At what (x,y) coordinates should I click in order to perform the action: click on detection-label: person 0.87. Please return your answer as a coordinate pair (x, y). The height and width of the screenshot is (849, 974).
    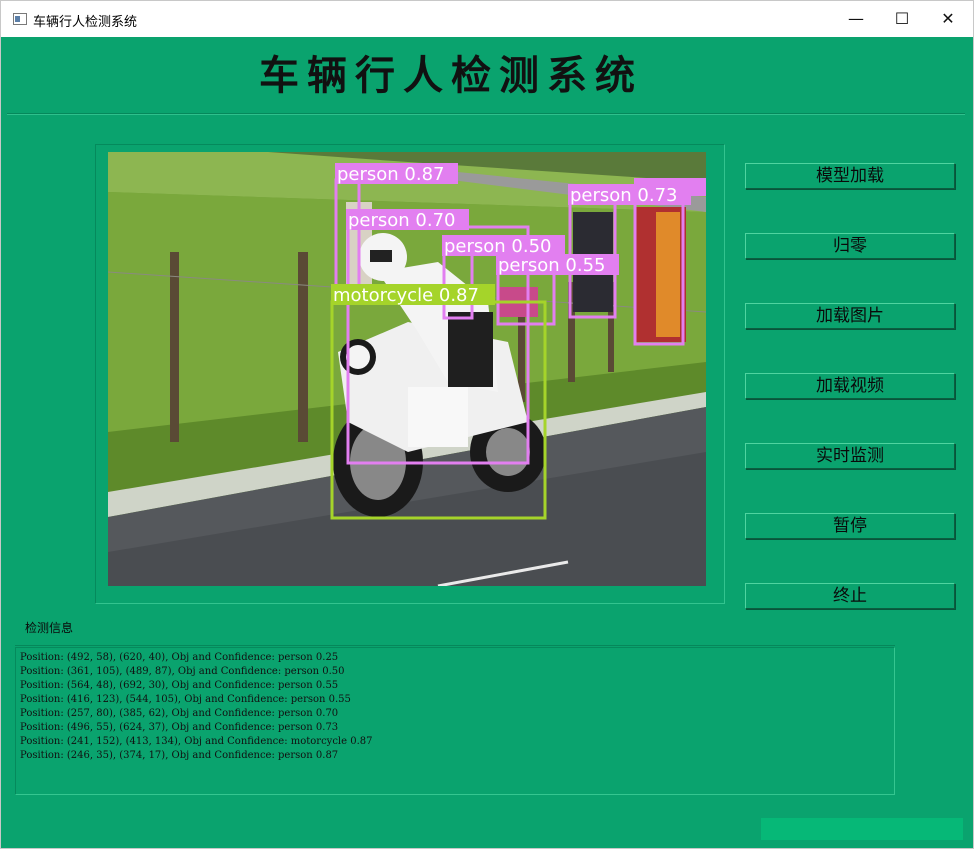
    Looking at the image, I should click on (391, 174).